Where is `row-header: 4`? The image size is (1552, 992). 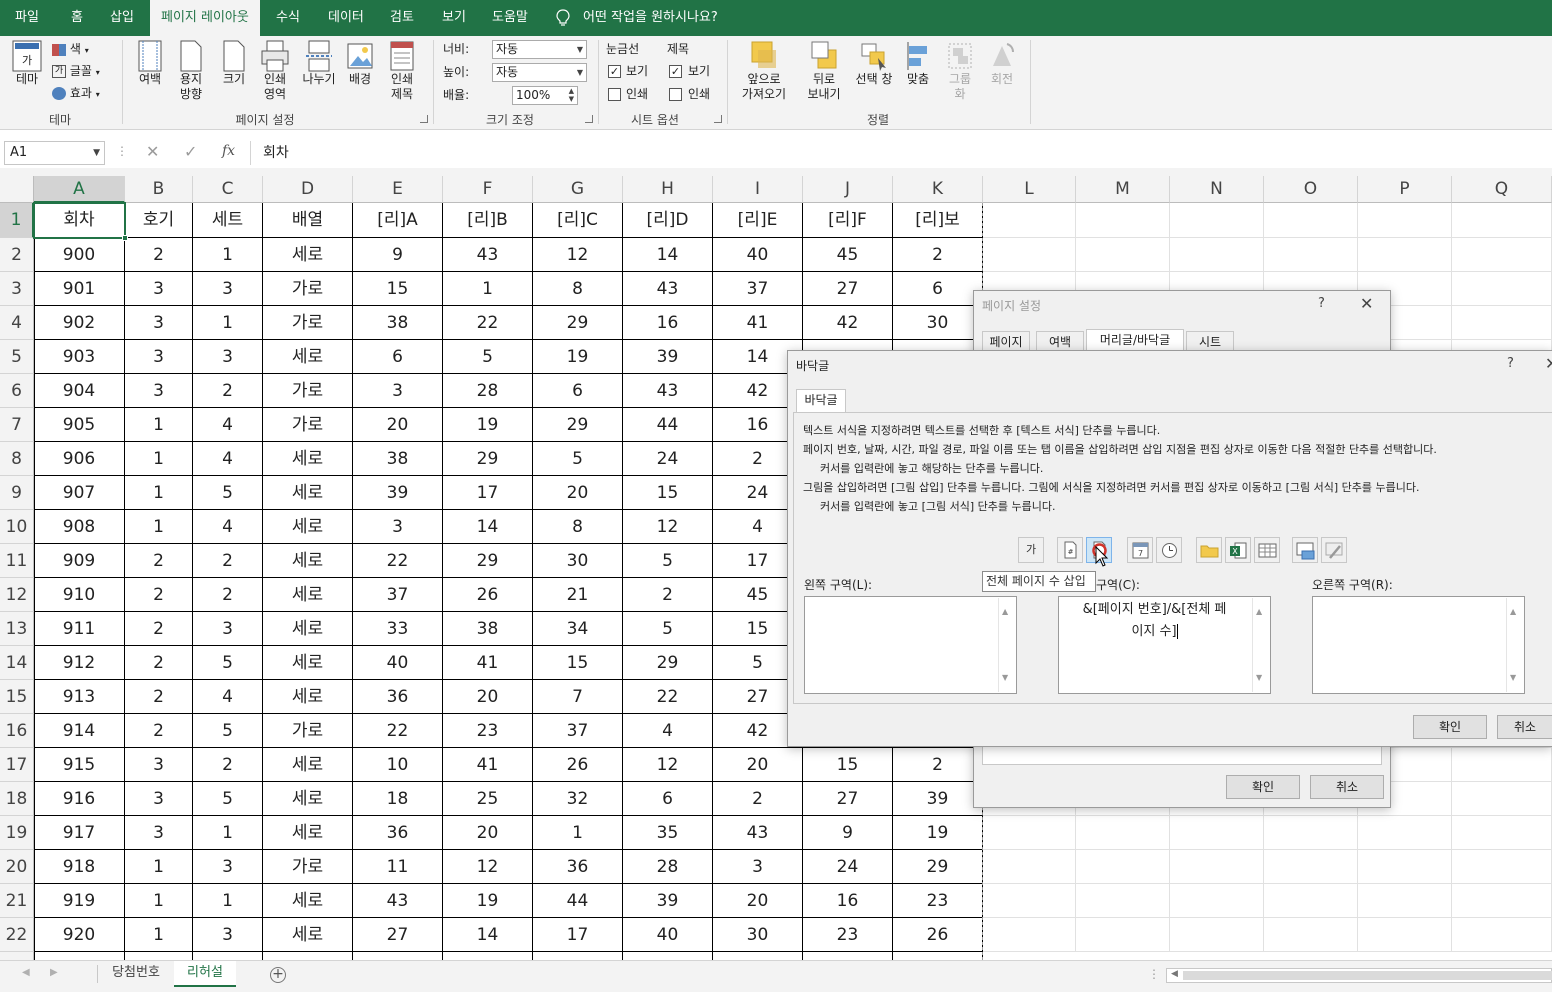 row-header: 4 is located at coordinates (17, 323).